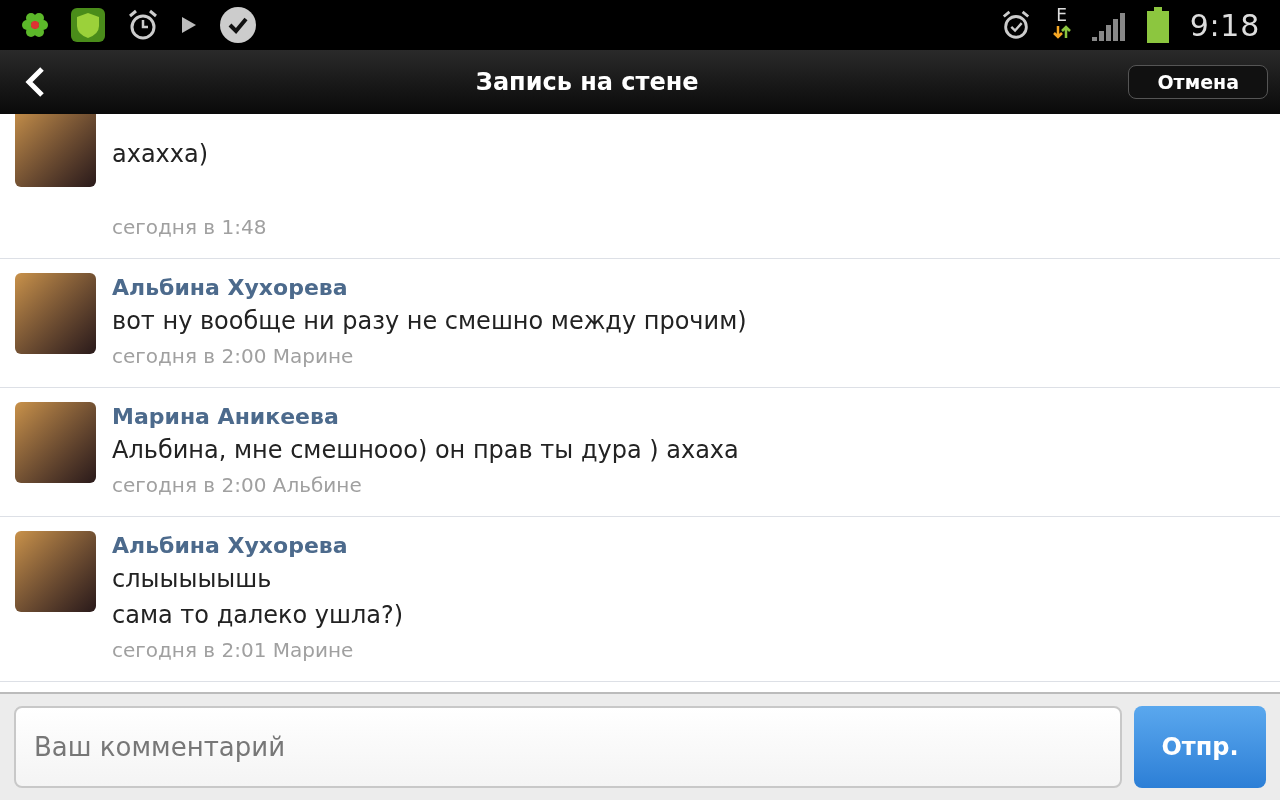  I want to click on back-icon, so click(35, 82).